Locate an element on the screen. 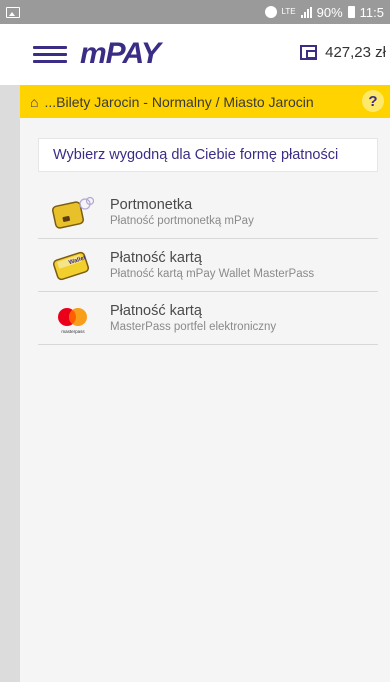  clock: 11:5 is located at coordinates (371, 12).